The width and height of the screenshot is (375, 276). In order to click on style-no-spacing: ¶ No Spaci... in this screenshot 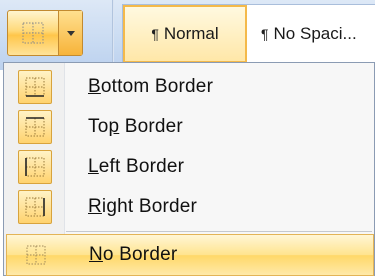, I will do `click(313, 34)`.